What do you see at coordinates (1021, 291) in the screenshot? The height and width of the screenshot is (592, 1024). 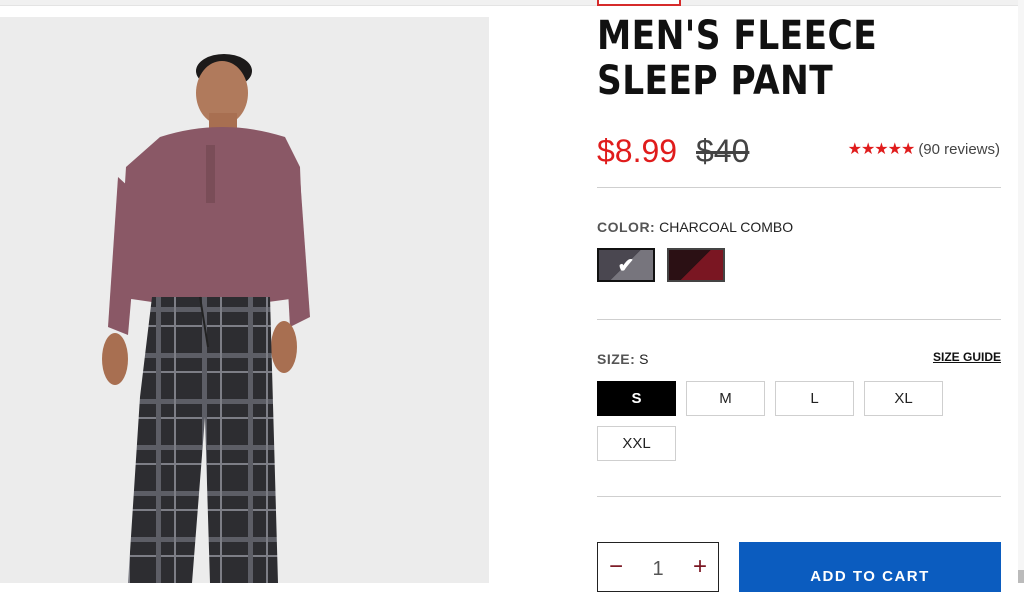 I see `scrollbar` at bounding box center [1021, 291].